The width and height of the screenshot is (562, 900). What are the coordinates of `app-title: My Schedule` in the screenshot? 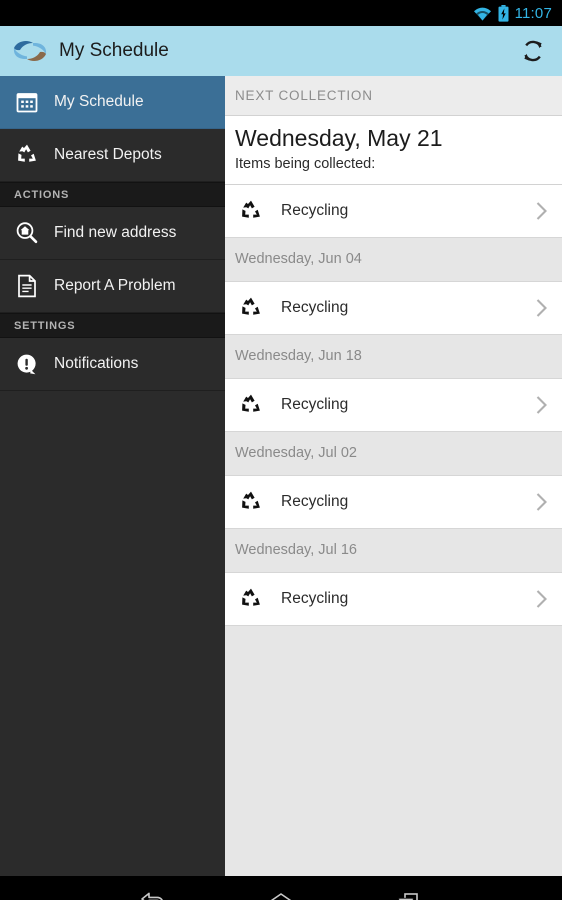 It's located at (114, 50).